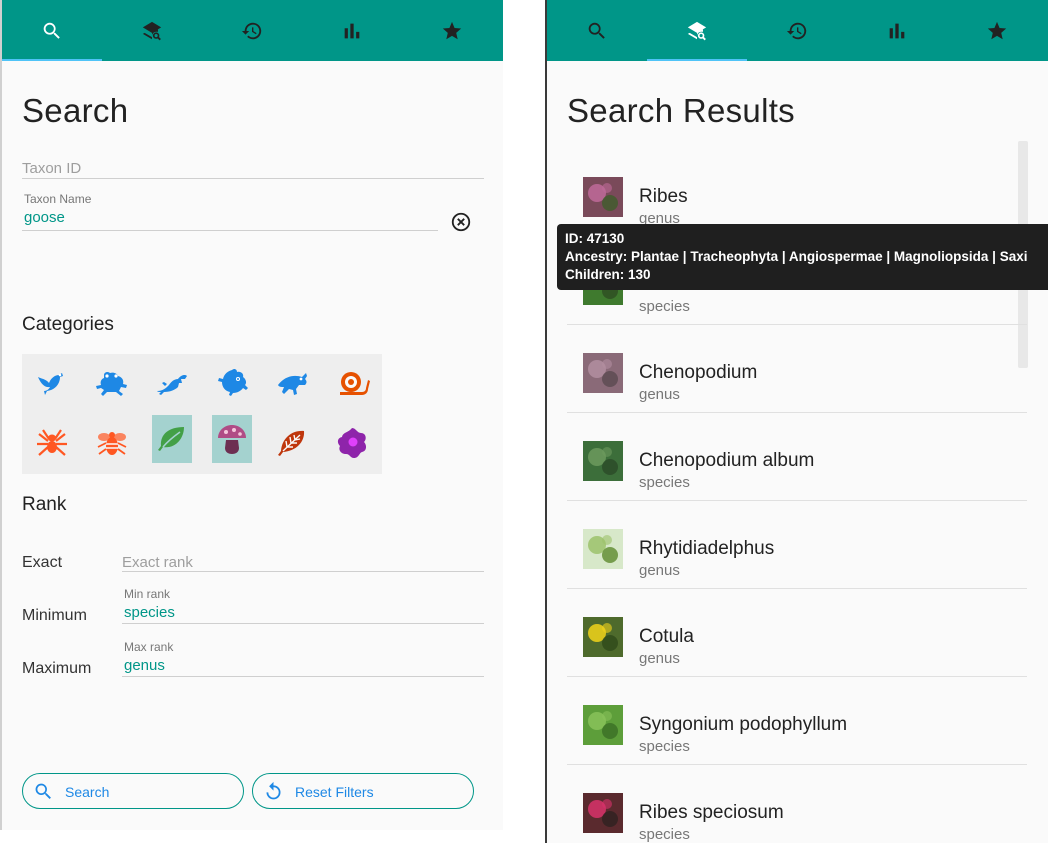 The image size is (1048, 843). I want to click on reset-filters-label: Reset Filters, so click(334, 792).